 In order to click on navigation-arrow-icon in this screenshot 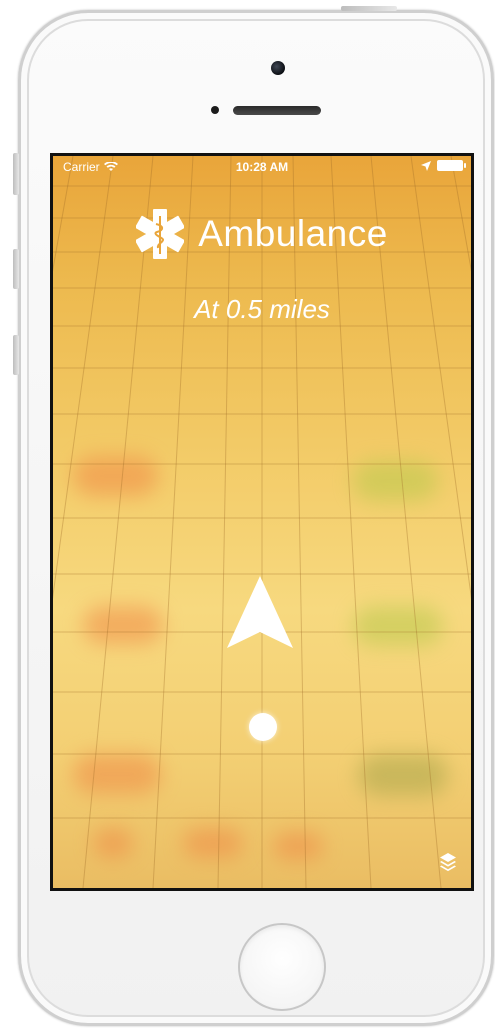, I will do `click(260, 612)`.